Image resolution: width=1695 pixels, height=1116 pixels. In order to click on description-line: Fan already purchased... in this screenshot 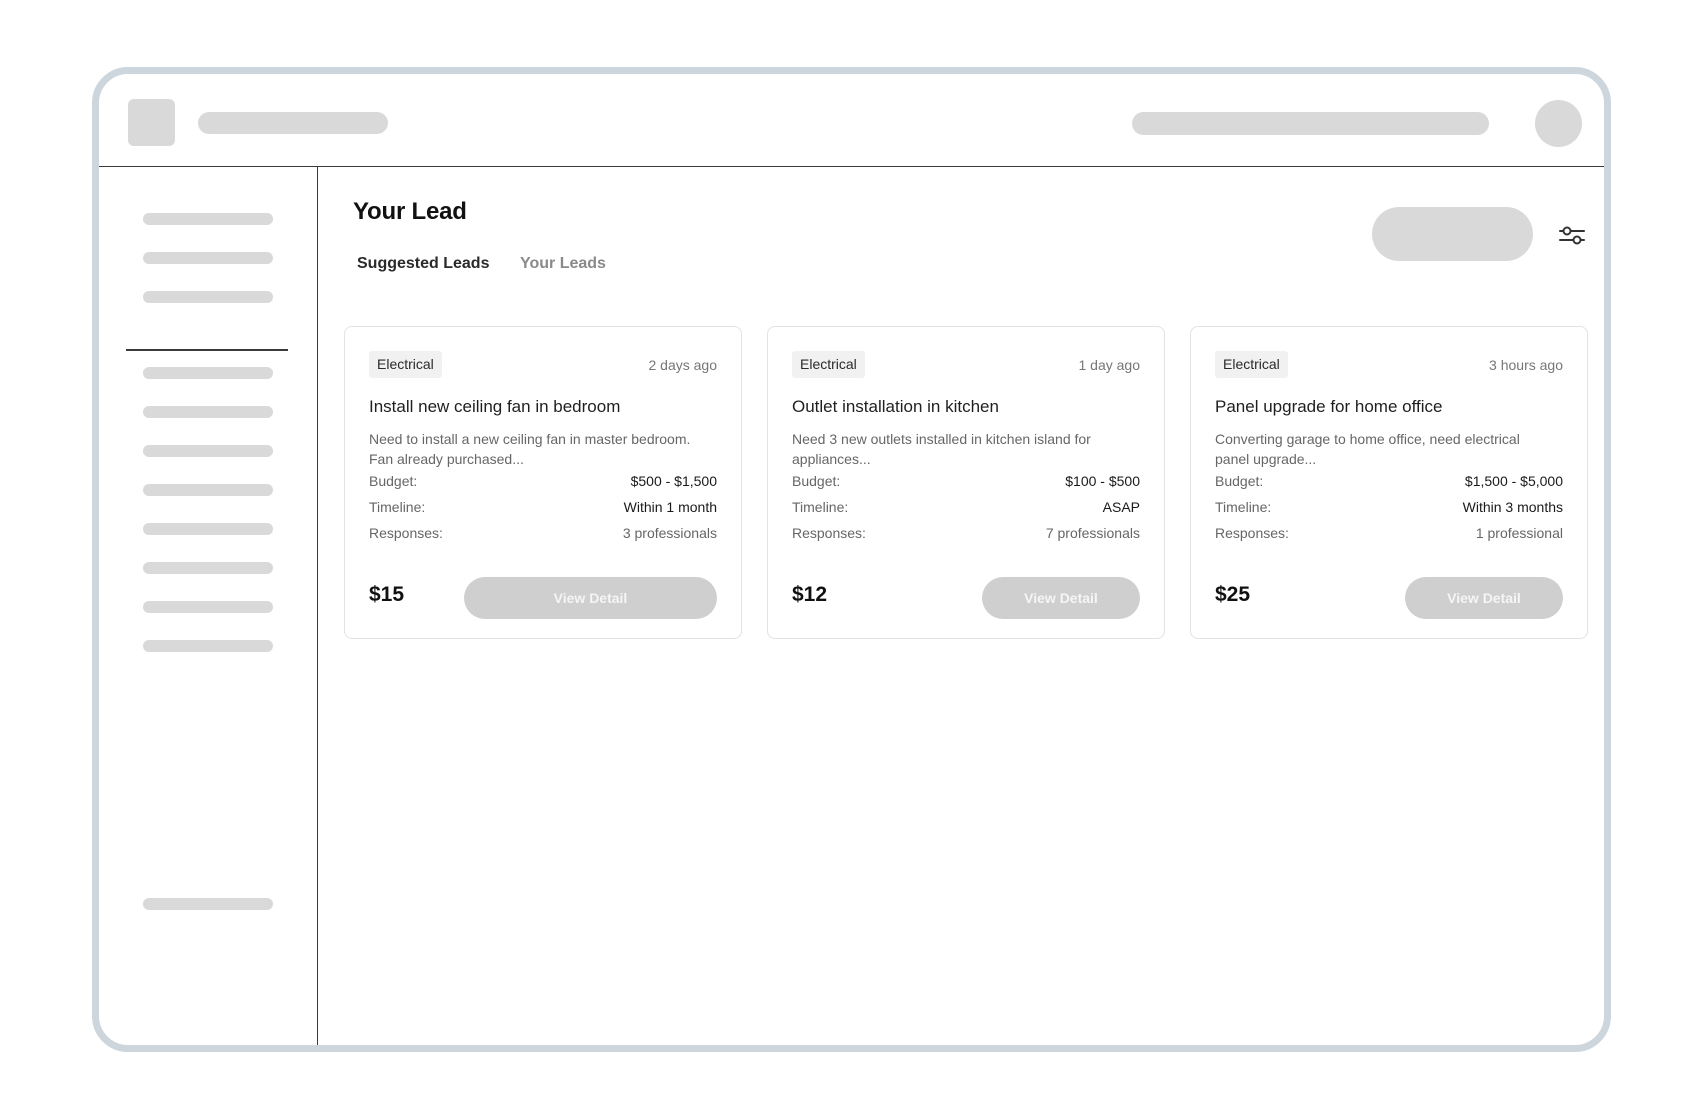, I will do `click(446, 459)`.